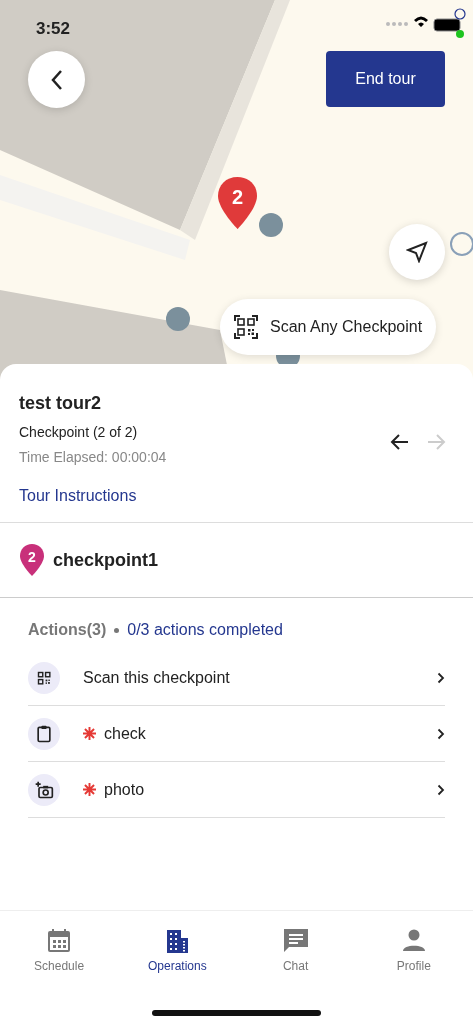 This screenshot has width=473, height=1024. I want to click on navigation-arrow-icon, so click(417, 252).